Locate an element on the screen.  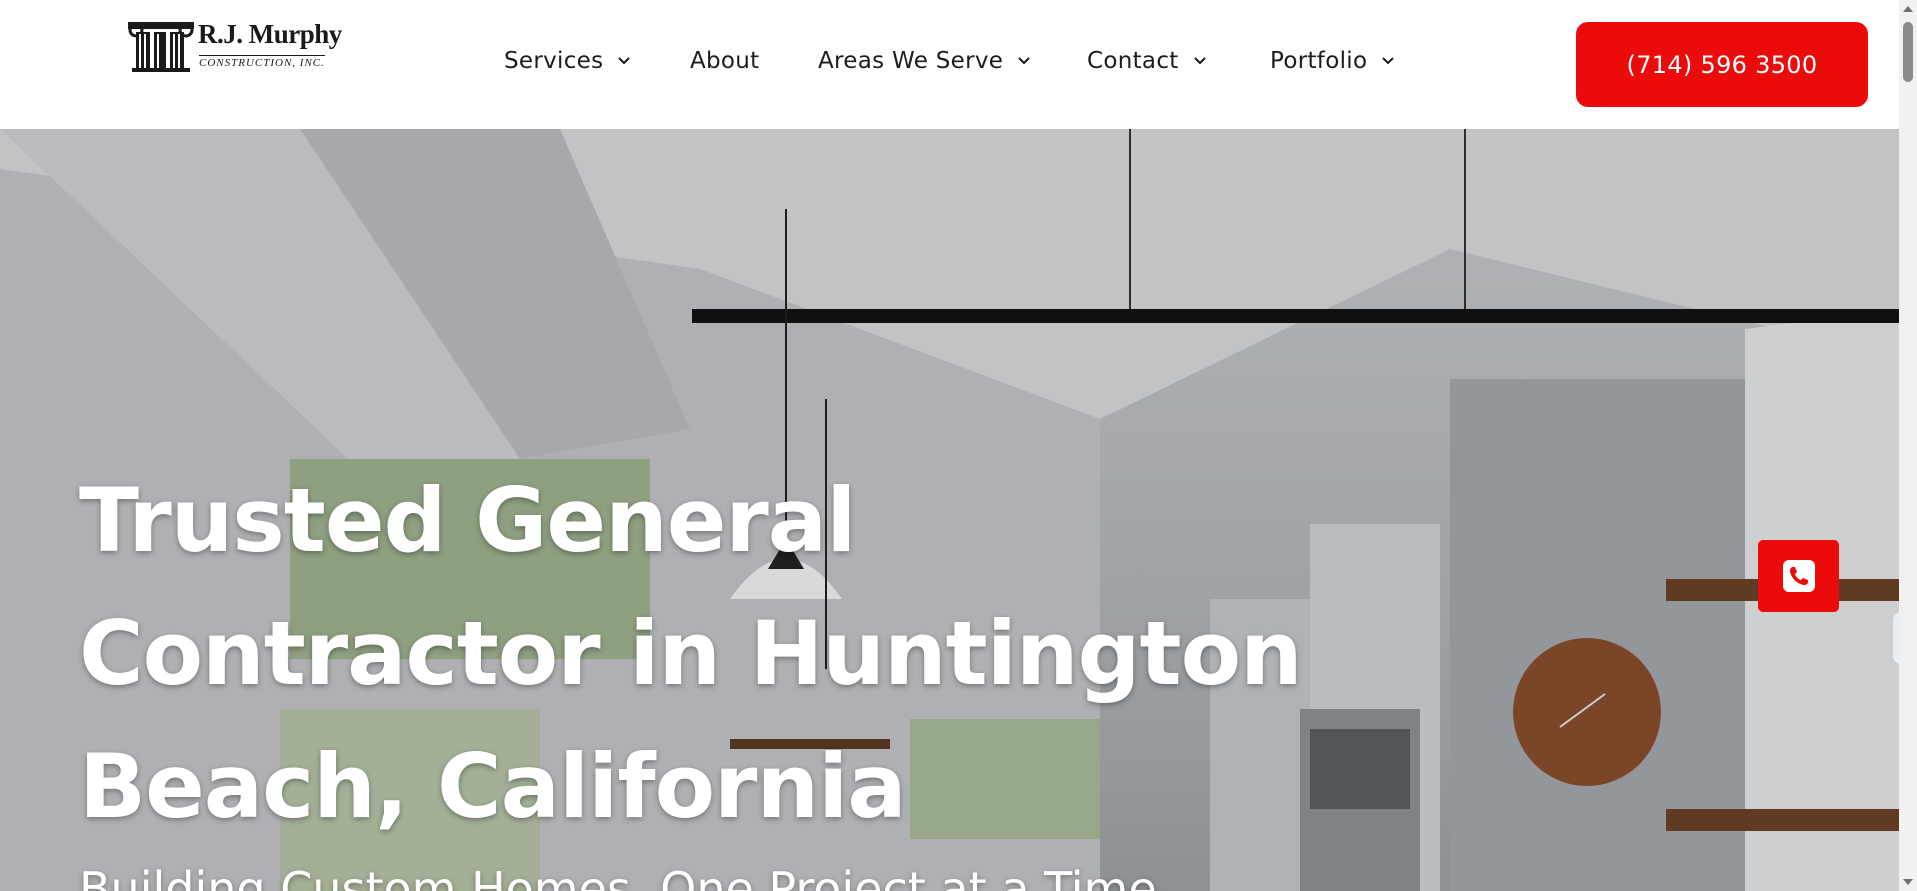
nav-item-about: About is located at coordinates (725, 61).